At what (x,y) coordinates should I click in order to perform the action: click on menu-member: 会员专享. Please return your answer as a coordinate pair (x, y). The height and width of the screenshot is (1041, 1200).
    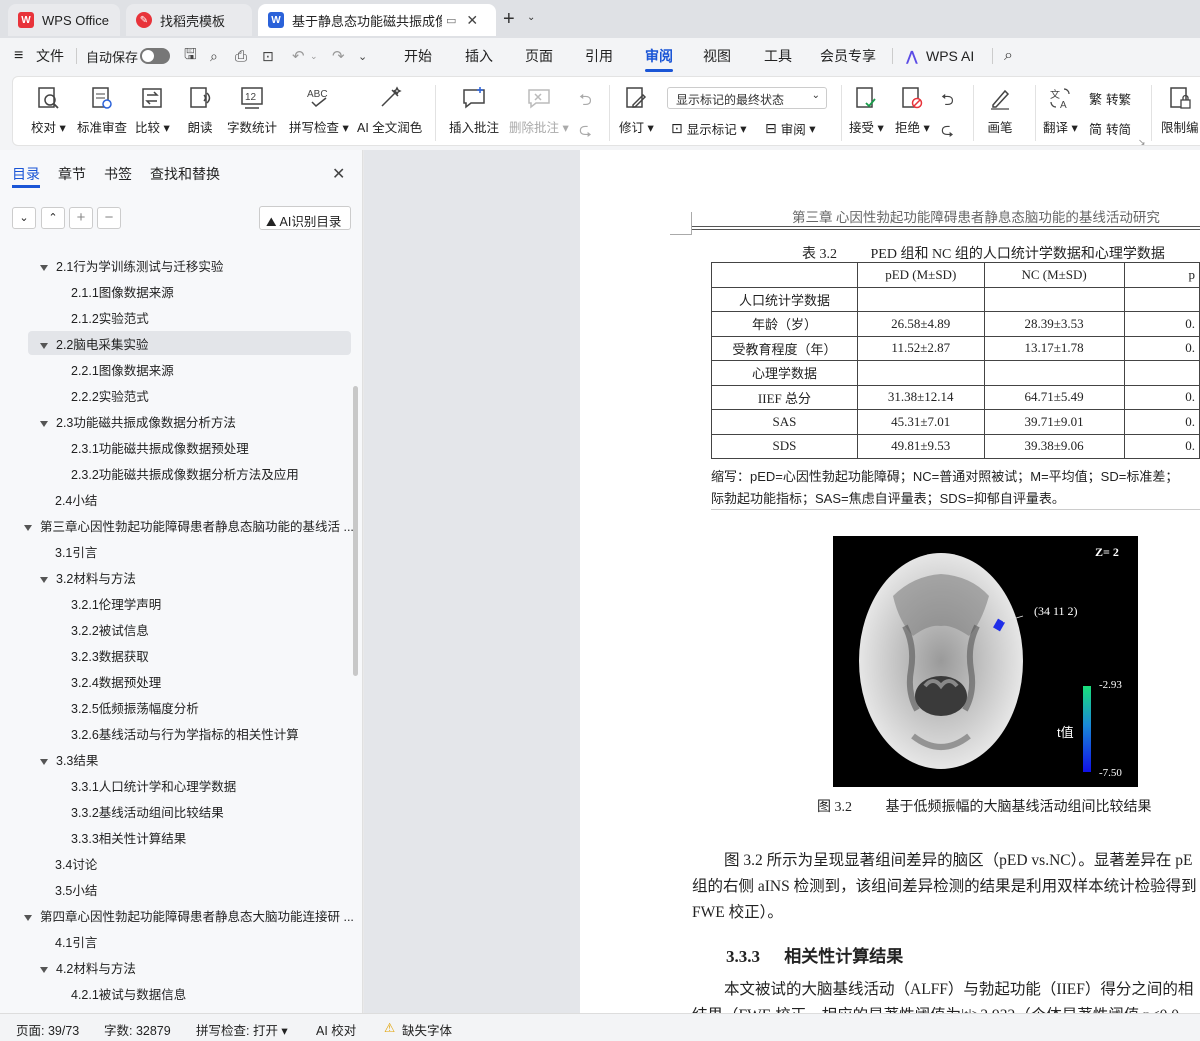
    Looking at the image, I should click on (848, 56).